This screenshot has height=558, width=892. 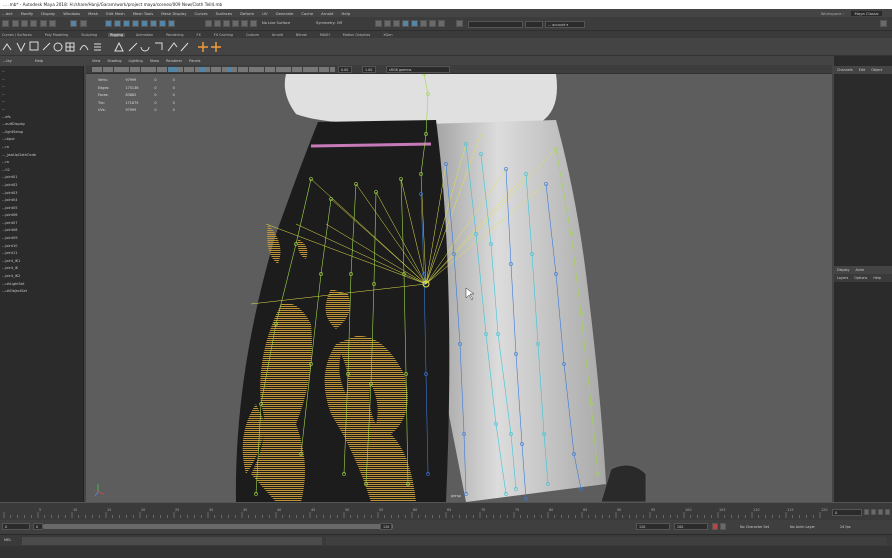 I want to click on outliner-item: ..._jawUpClothOcde, so click(x=42, y=156).